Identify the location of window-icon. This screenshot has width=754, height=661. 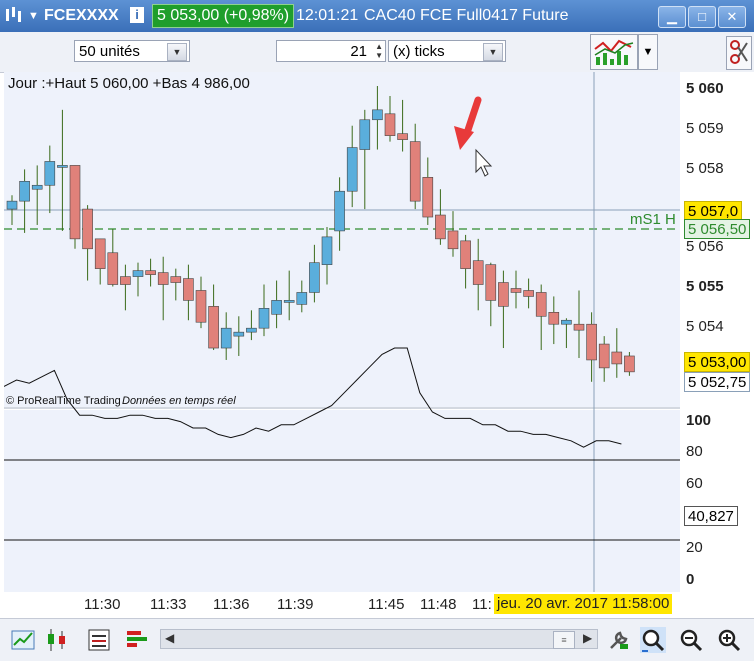
(14, 18).